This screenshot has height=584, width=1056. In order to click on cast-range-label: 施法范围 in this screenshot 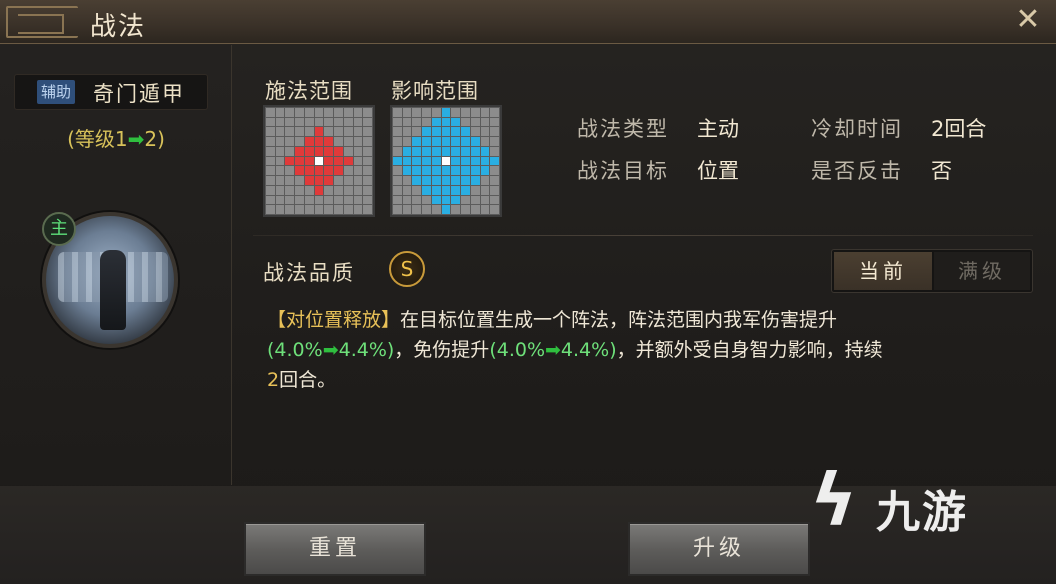, I will do `click(309, 91)`.